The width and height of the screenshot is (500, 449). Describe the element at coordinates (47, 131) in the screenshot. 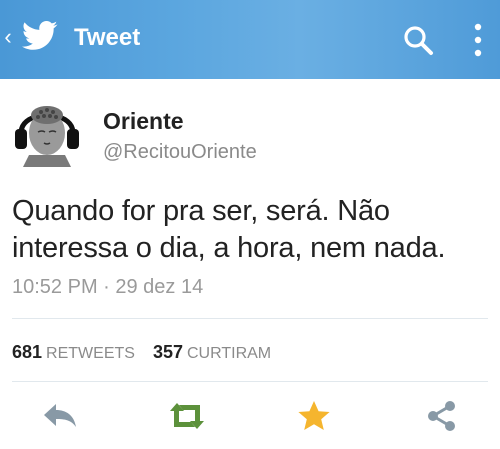

I see `avatar` at that location.